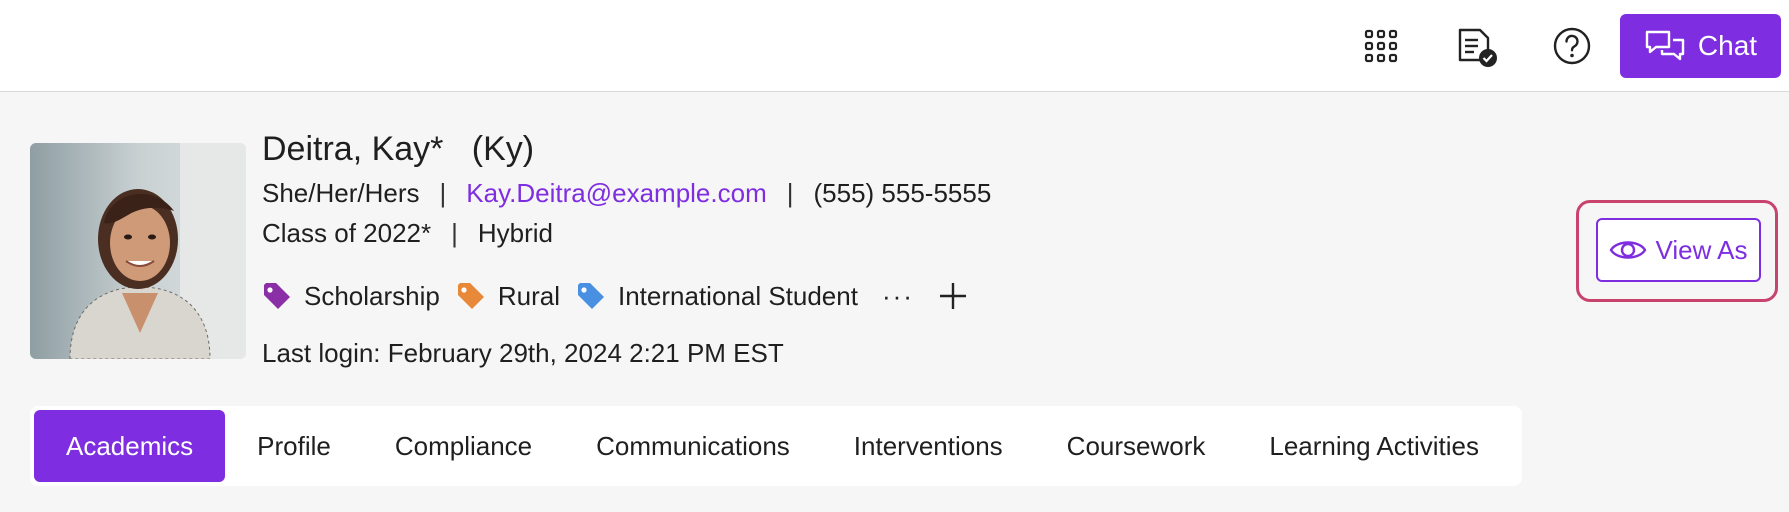  I want to click on enrollment-line: Class of 2022* | Hybrid, so click(407, 233).